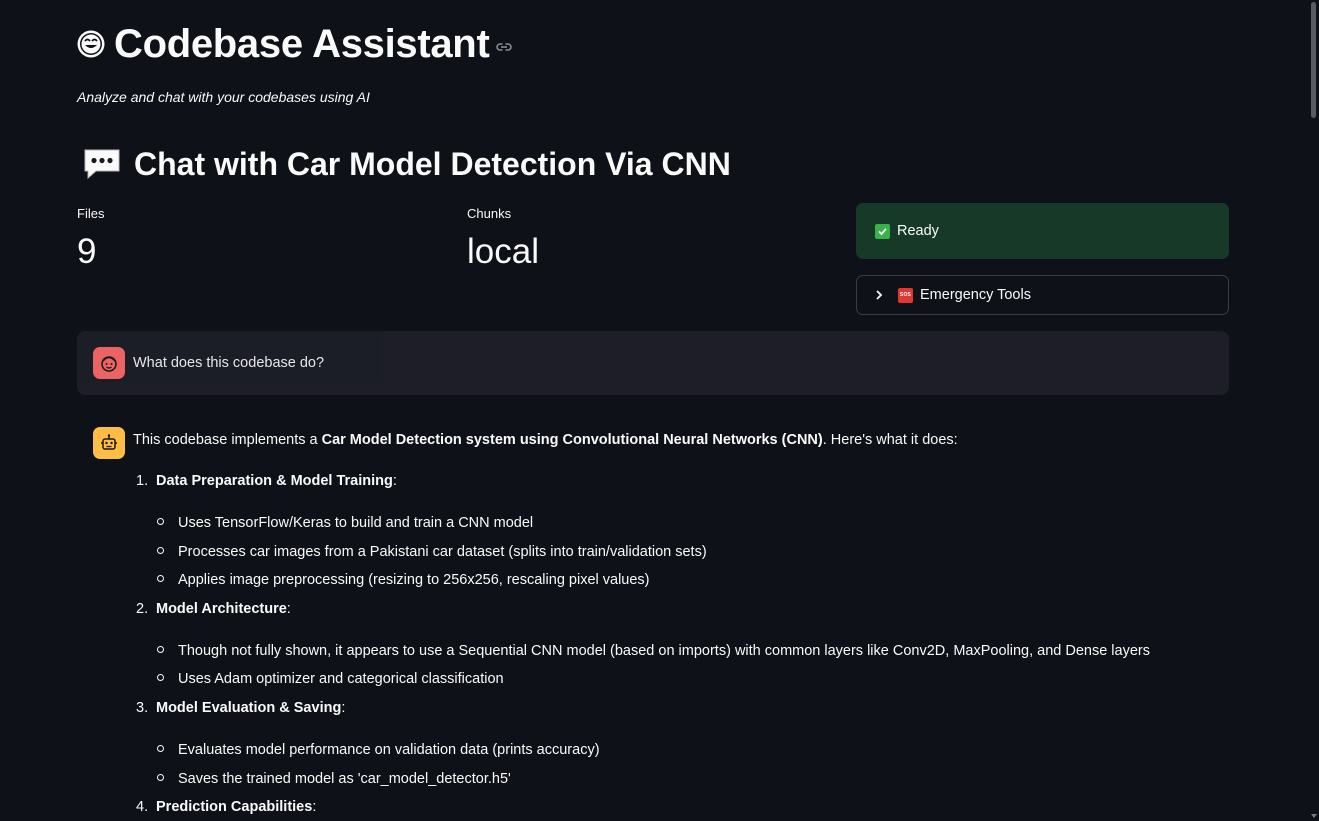  What do you see at coordinates (1313, 60) in the screenshot?
I see `scrollbar-thumb` at bounding box center [1313, 60].